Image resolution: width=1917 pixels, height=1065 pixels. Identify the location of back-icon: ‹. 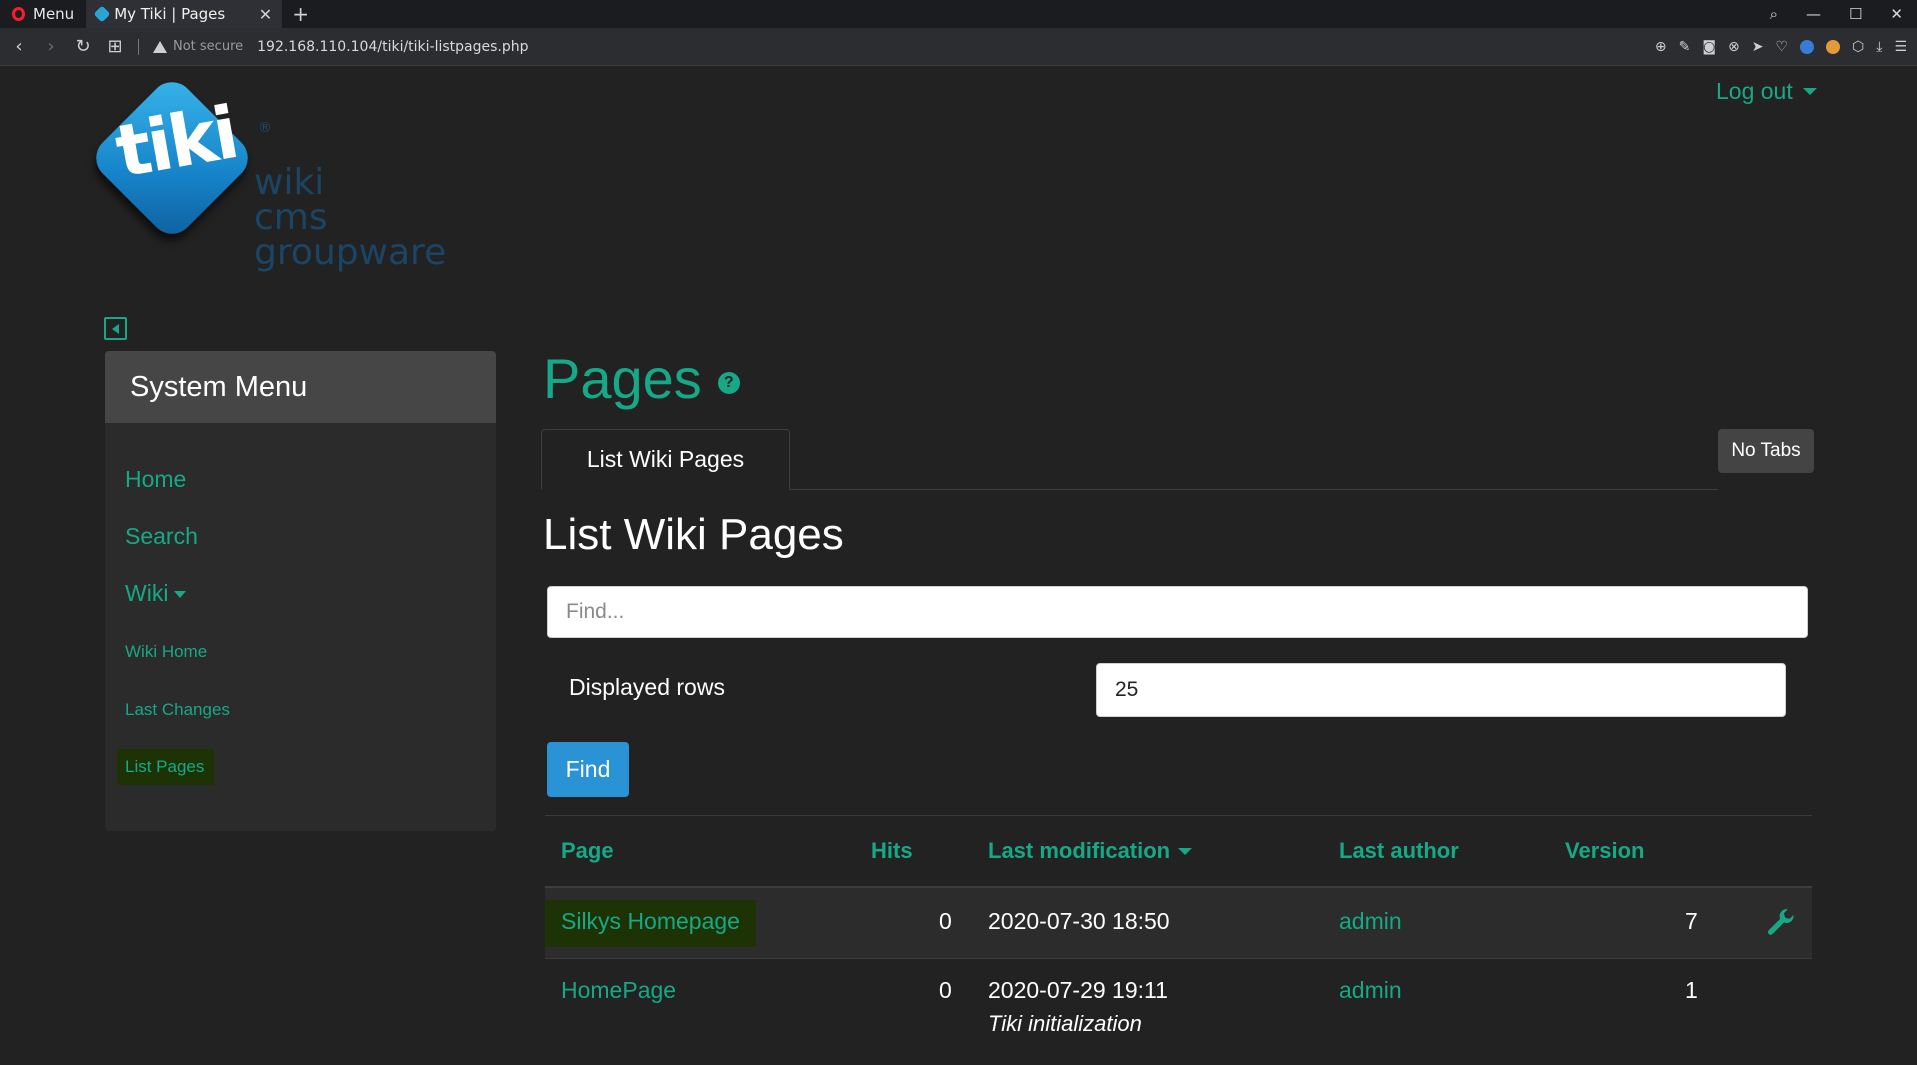
(19, 46).